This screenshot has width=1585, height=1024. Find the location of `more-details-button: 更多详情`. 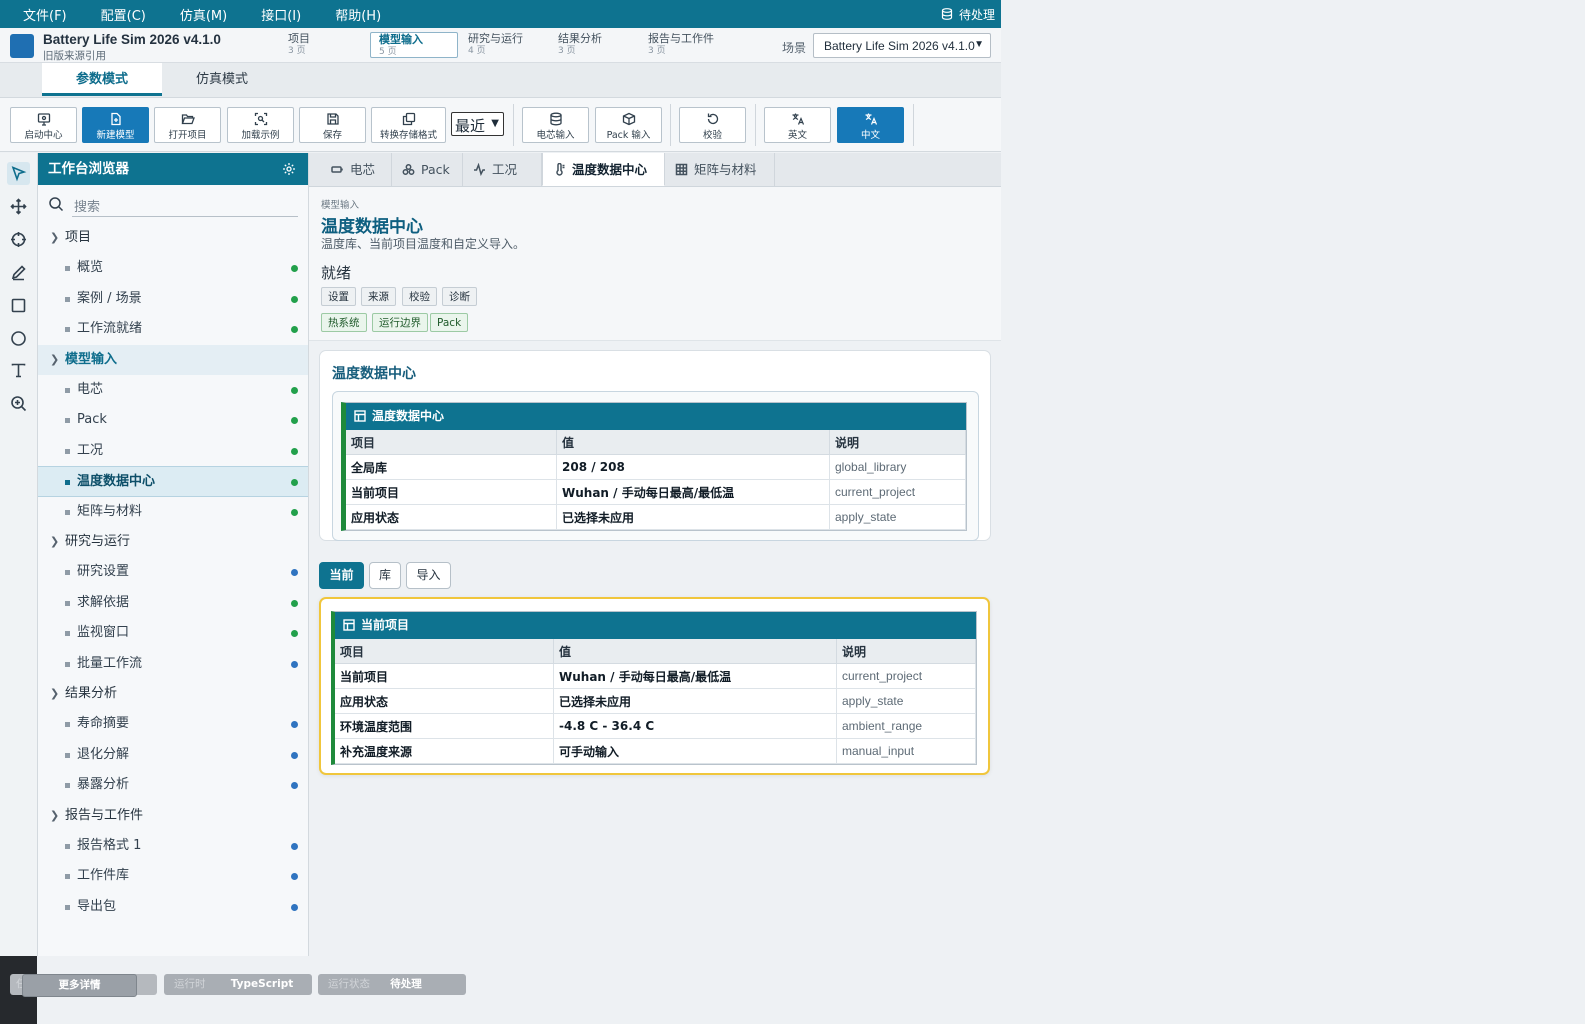

more-details-button: 更多详情 is located at coordinates (79, 985).